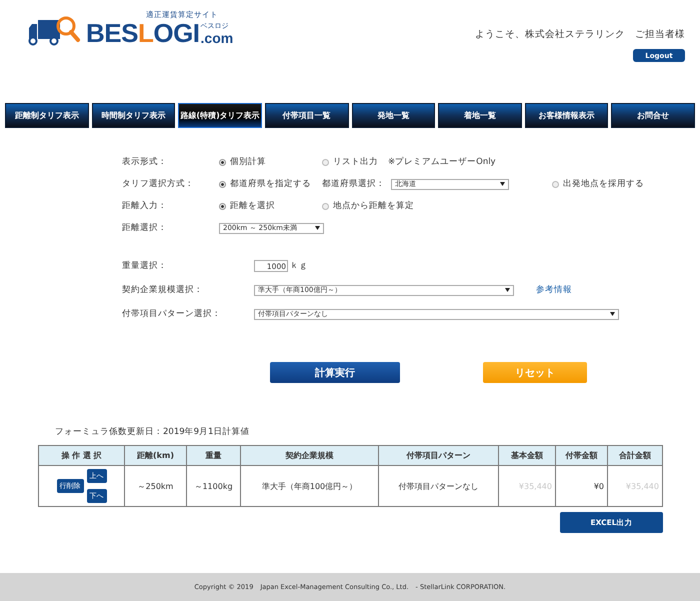  I want to click on logo-suffix: .com, so click(217, 38).